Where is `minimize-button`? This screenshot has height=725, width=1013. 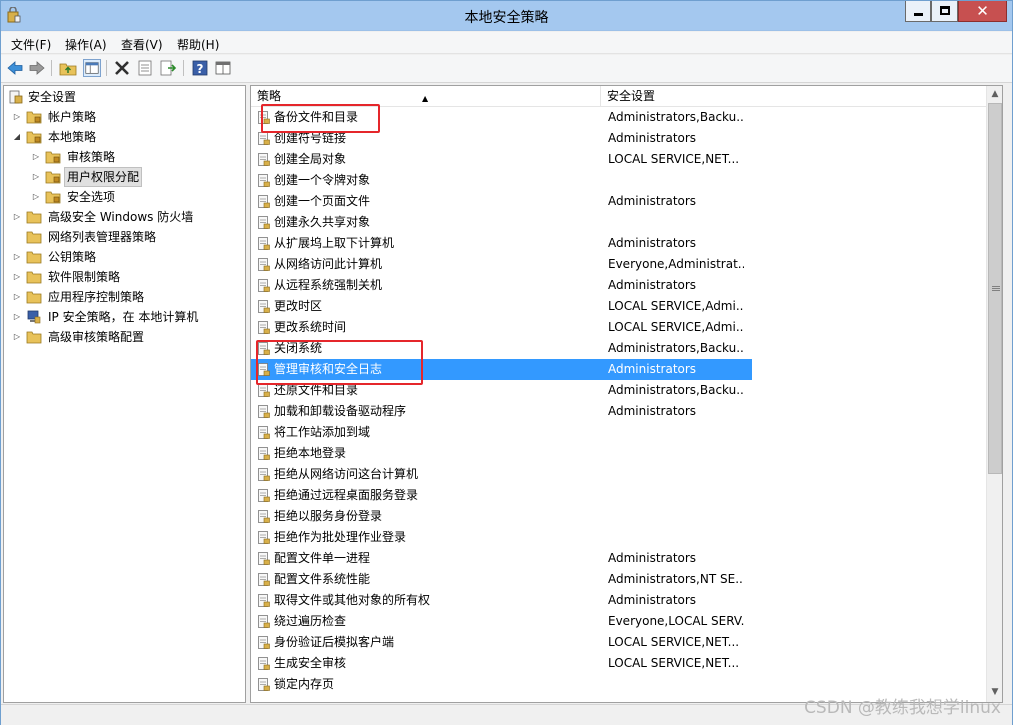 minimize-button is located at coordinates (918, 11).